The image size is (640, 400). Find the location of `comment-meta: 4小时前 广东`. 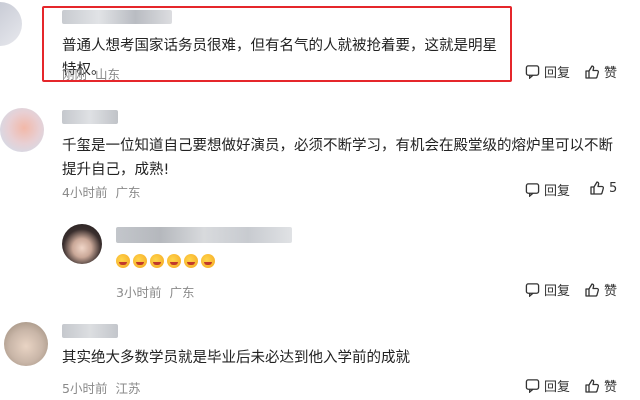

comment-meta: 4小时前 广东 is located at coordinates (105, 191).